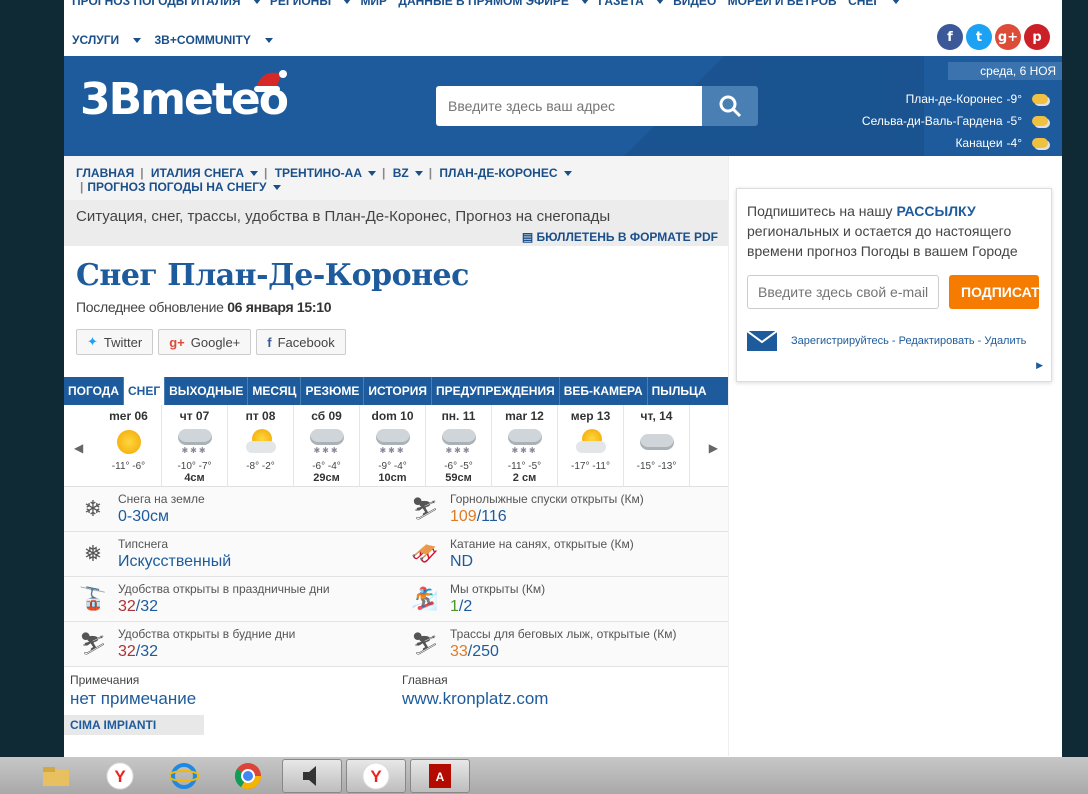 This screenshot has width=1088, height=794. I want to click on speaker-icon, so click(312, 775).